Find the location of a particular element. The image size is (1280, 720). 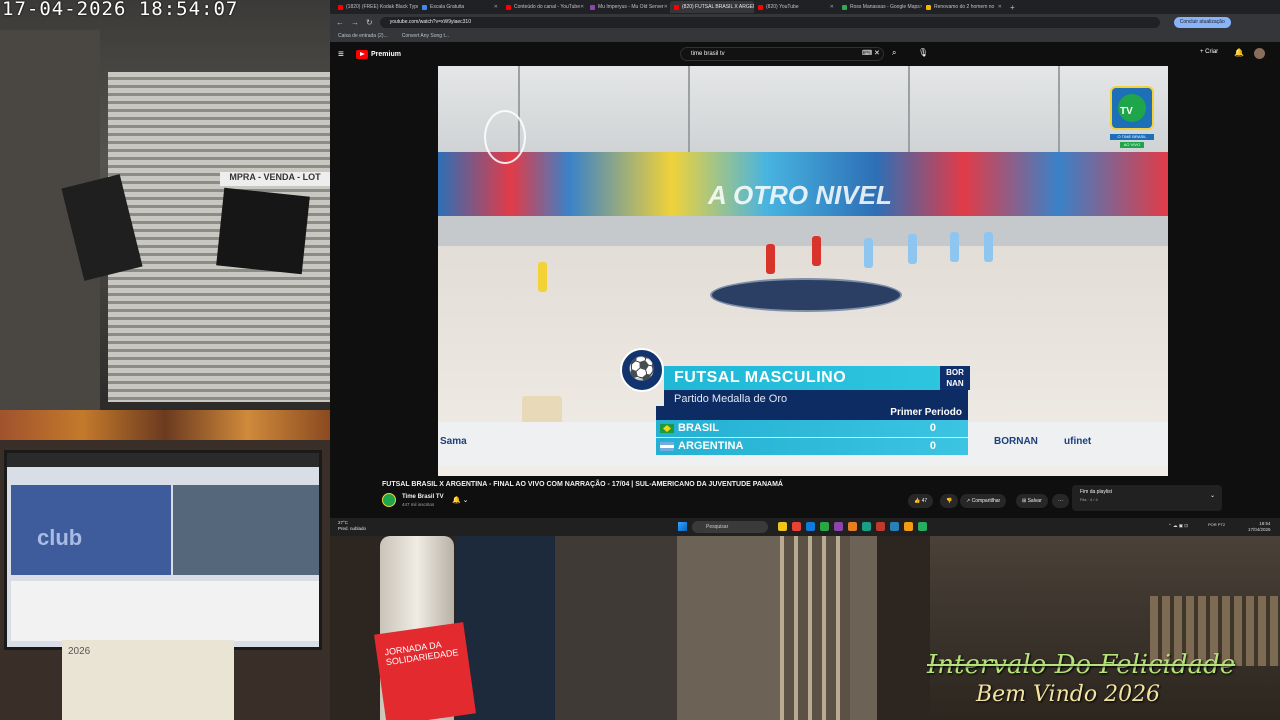

browser-tab: Escala Gratuita ✕ is located at coordinates (460, 7).